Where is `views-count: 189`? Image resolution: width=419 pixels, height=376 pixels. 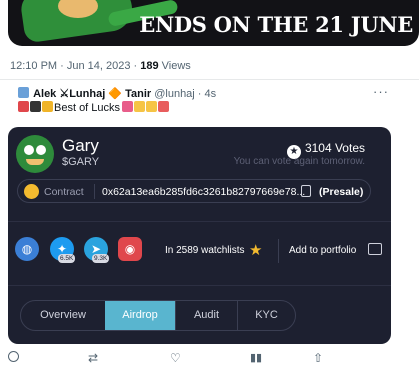 views-count: 189 is located at coordinates (149, 66).